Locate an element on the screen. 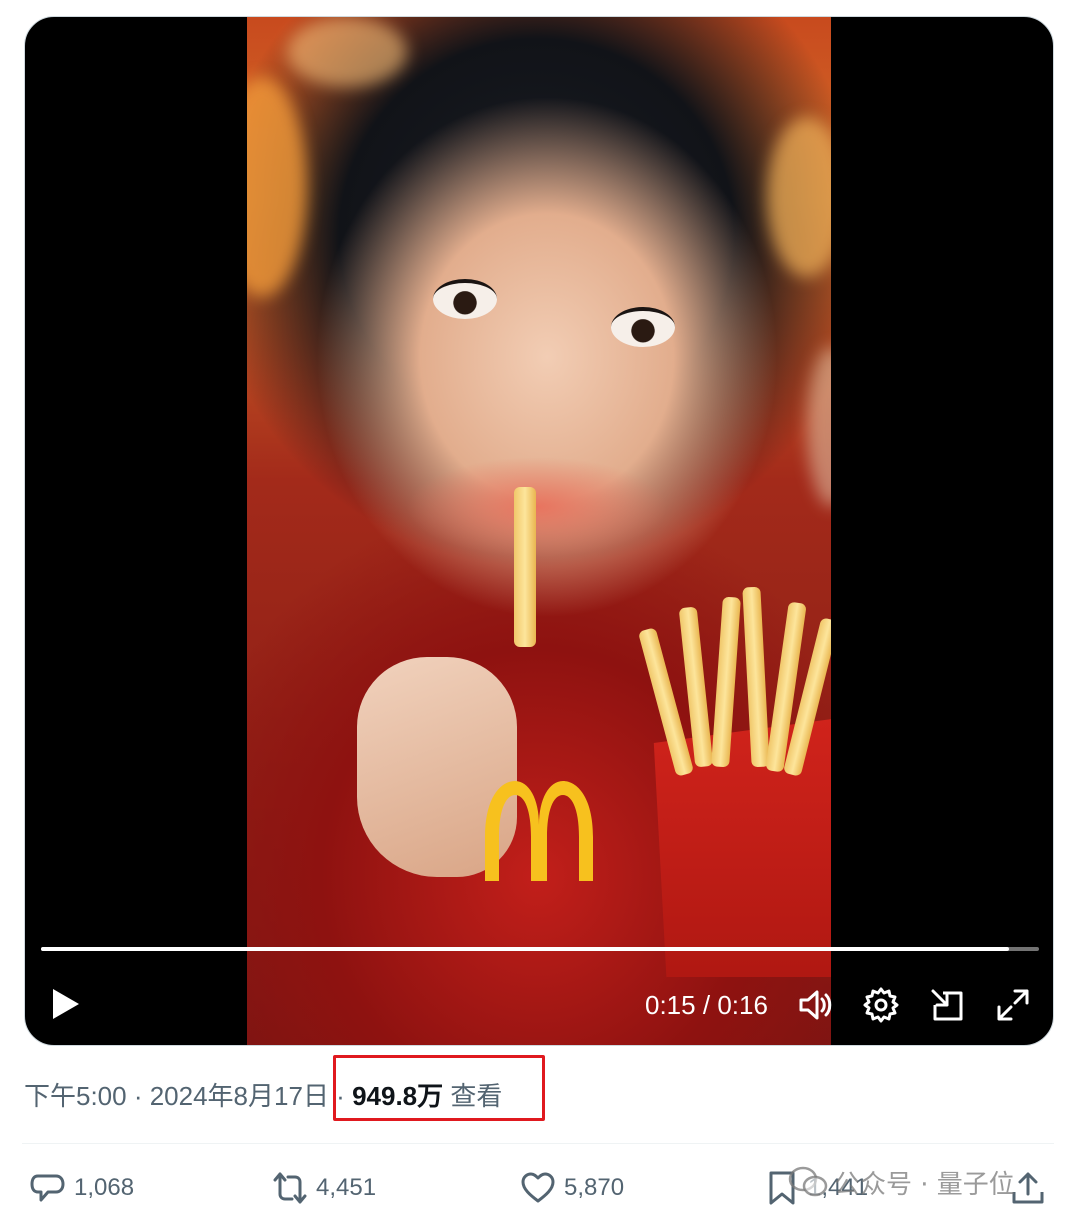 This screenshot has height=1224, width=1080. heart-icon is located at coordinates (538, 1187).